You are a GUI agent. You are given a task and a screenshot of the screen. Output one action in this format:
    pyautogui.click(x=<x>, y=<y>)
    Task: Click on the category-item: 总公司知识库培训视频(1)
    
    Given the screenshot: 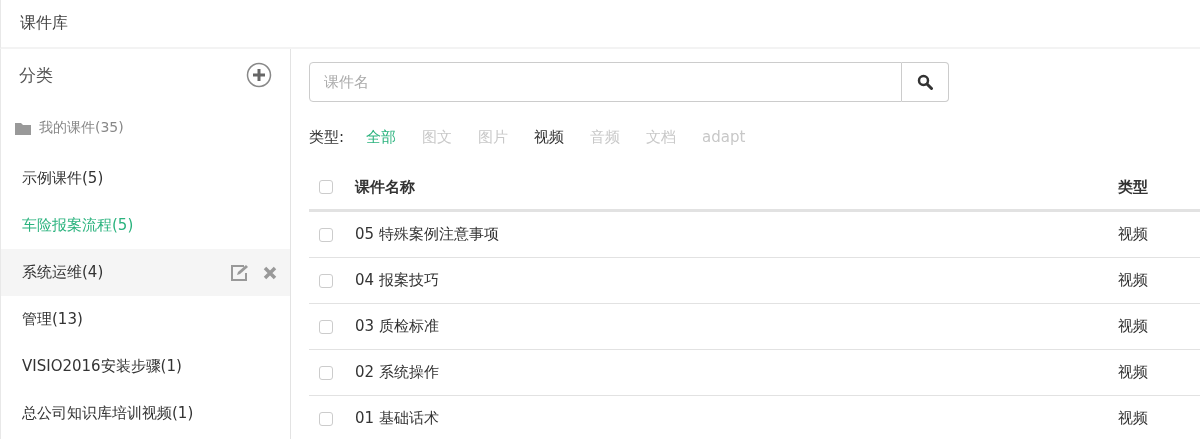 What is the action you would take?
    pyautogui.click(x=145, y=413)
    